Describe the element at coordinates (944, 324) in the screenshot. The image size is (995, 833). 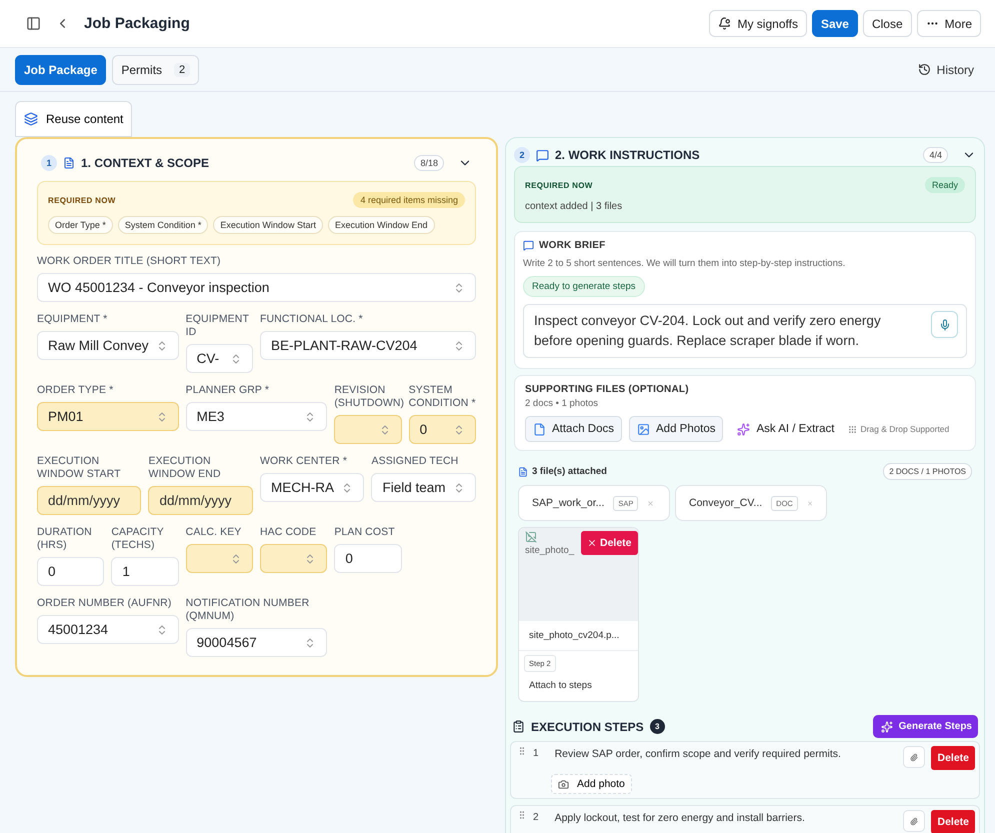
I see `microphone-button` at that location.